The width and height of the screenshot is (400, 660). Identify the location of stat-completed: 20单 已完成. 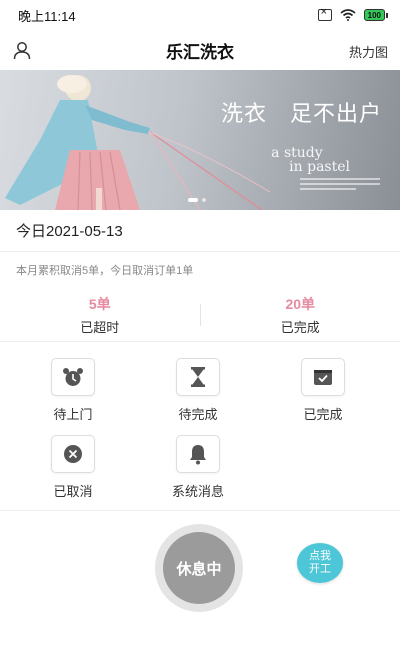
(300, 314).